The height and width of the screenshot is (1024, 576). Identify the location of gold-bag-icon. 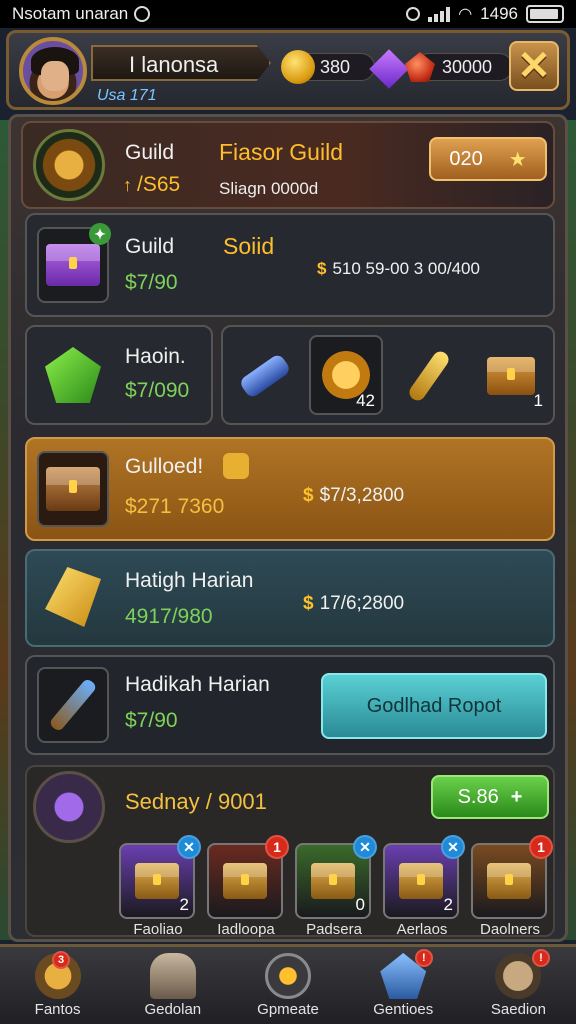
(236, 466).